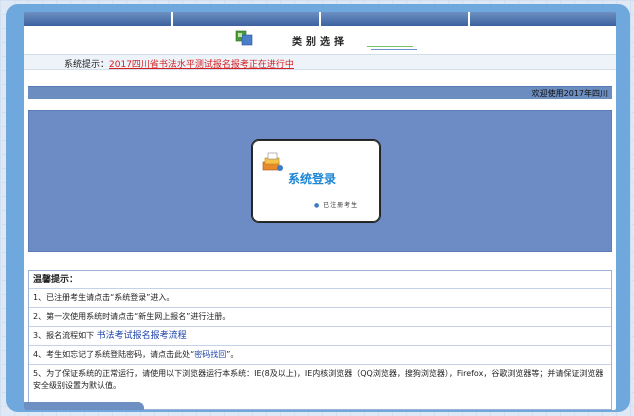  I want to click on title-underline-green, so click(390, 46).